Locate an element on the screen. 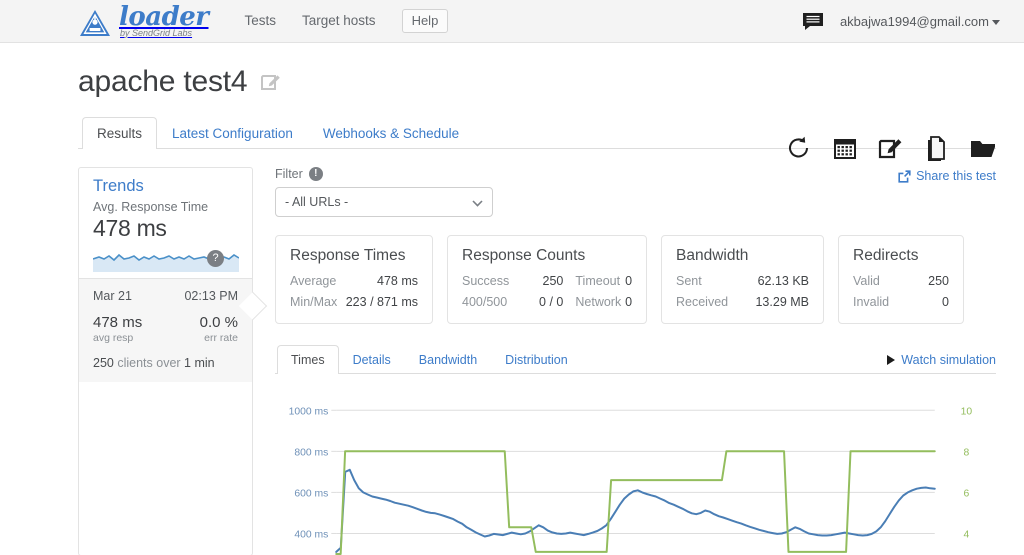 The height and width of the screenshot is (555, 1024). response-counts-key-success: Success is located at coordinates (486, 281).